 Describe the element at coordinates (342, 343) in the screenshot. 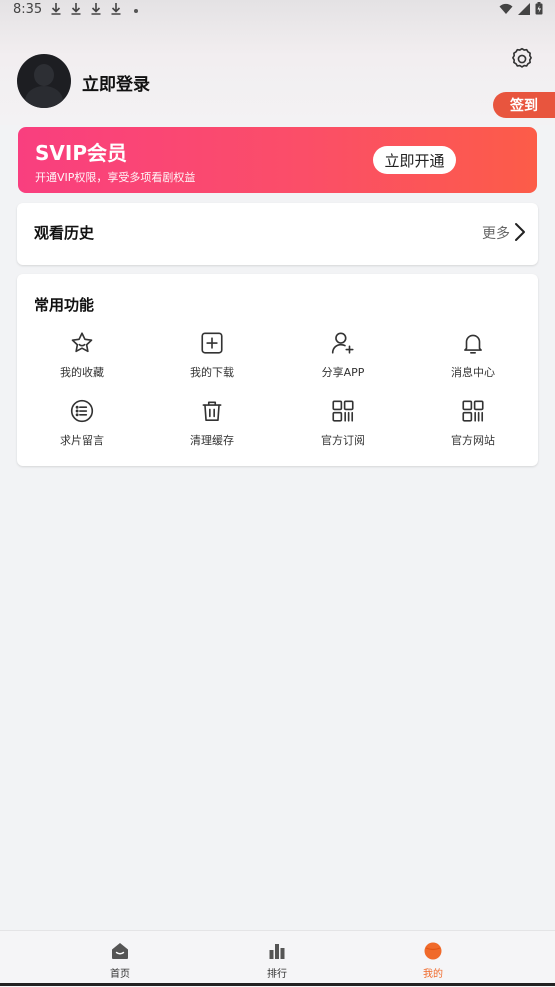

I see `add-user-icon` at that location.